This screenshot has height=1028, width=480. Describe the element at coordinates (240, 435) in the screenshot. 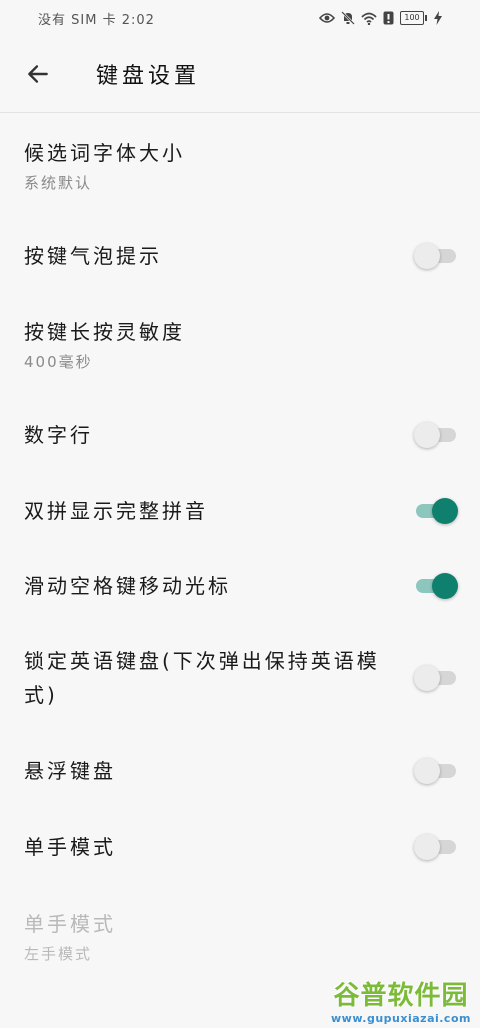

I see `setting-number-row: 数字行` at that location.